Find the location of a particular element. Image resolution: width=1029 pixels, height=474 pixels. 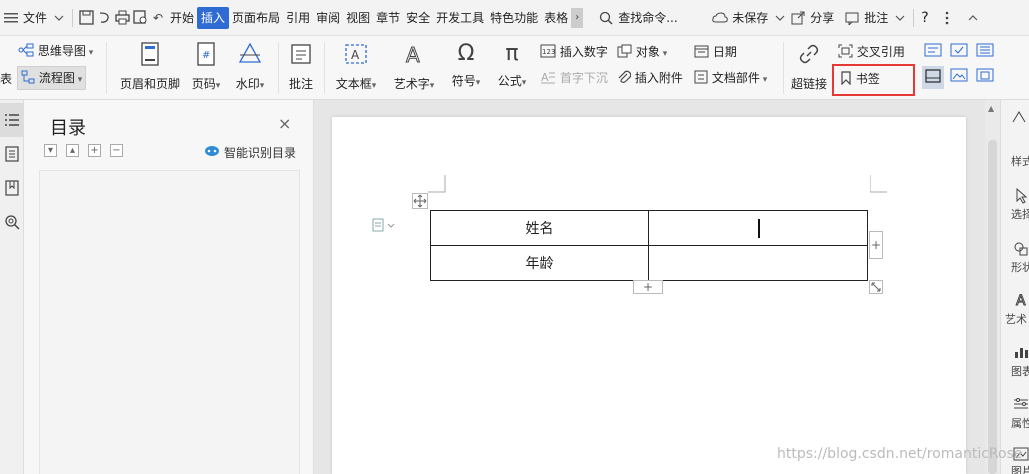

tab-view: 视图 is located at coordinates (358, 18).